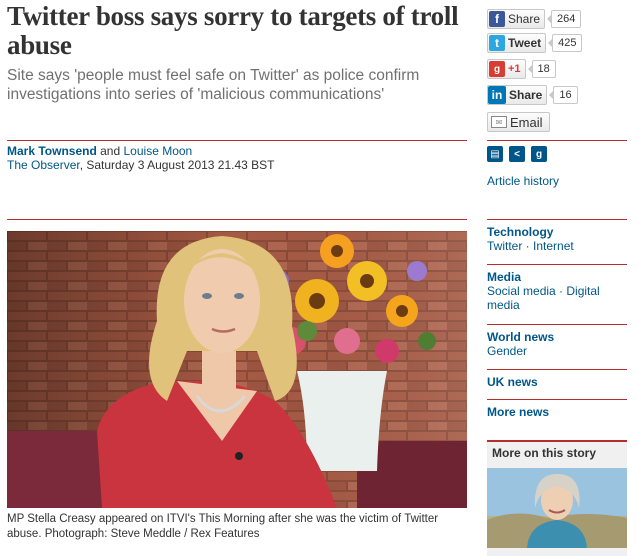 This screenshot has width=637, height=556. I want to click on byline-conjunction: and, so click(110, 151).